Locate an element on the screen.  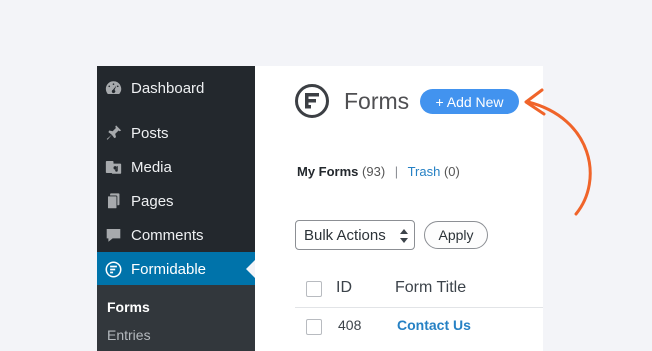
select-arrows-icon is located at coordinates (404, 236).